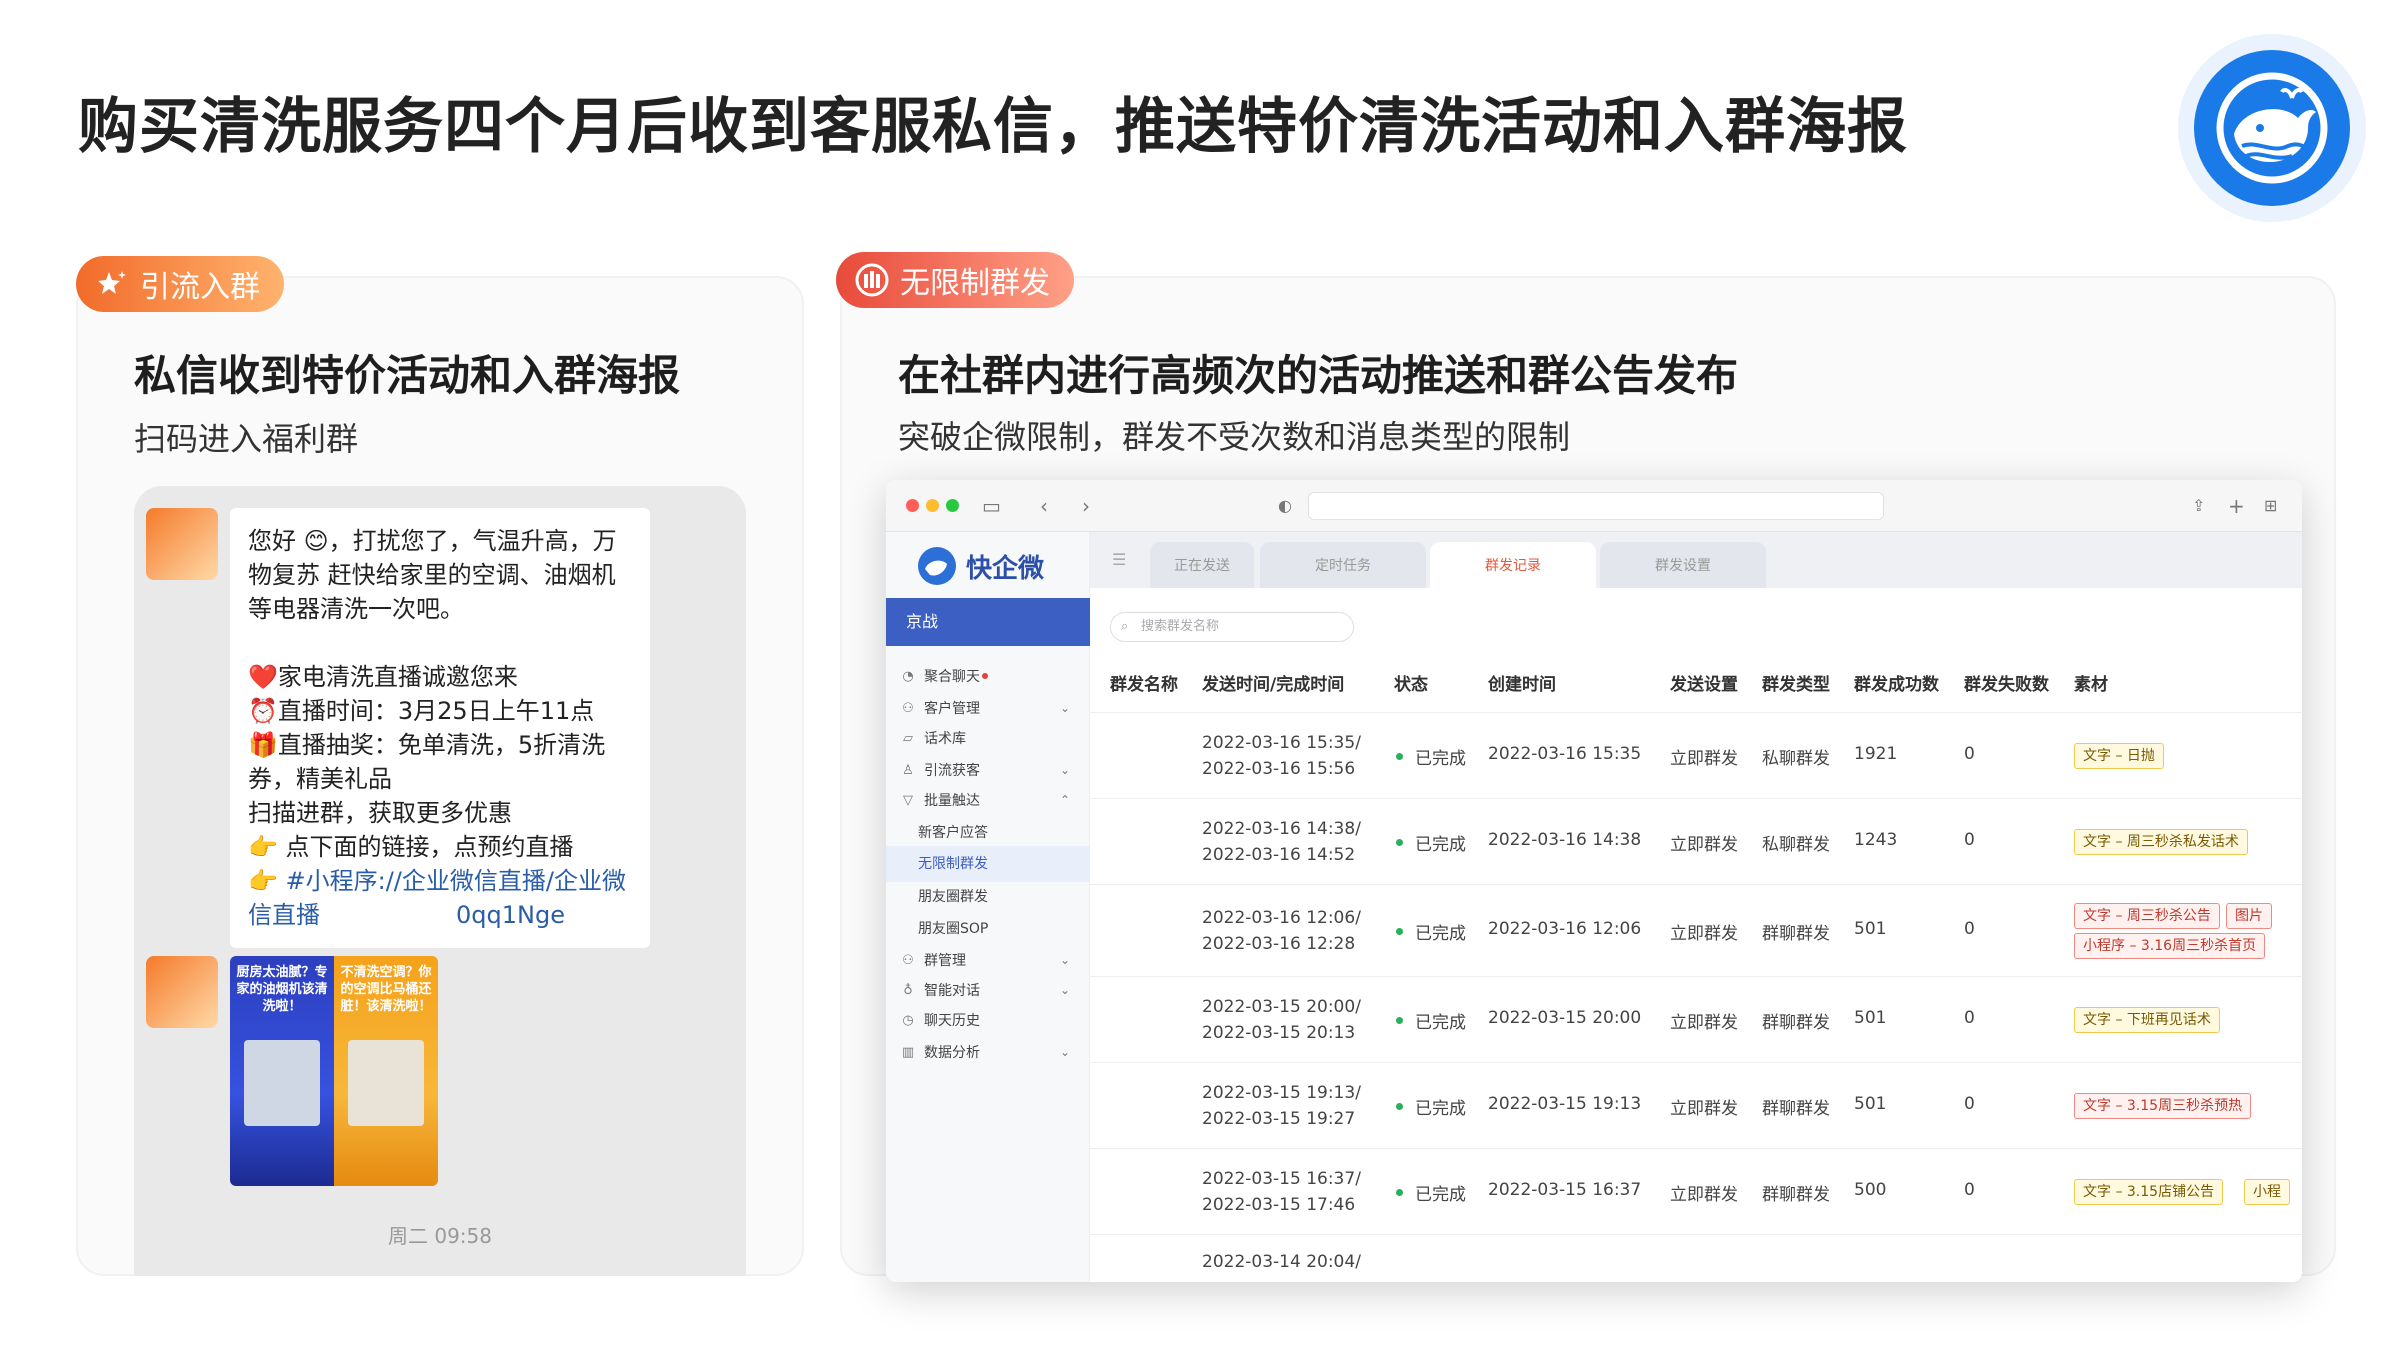 The image size is (2400, 1350). What do you see at coordinates (990, 800) in the screenshot?
I see `nav-bulk-reach: ▽ 批量触达 ⌃` at bounding box center [990, 800].